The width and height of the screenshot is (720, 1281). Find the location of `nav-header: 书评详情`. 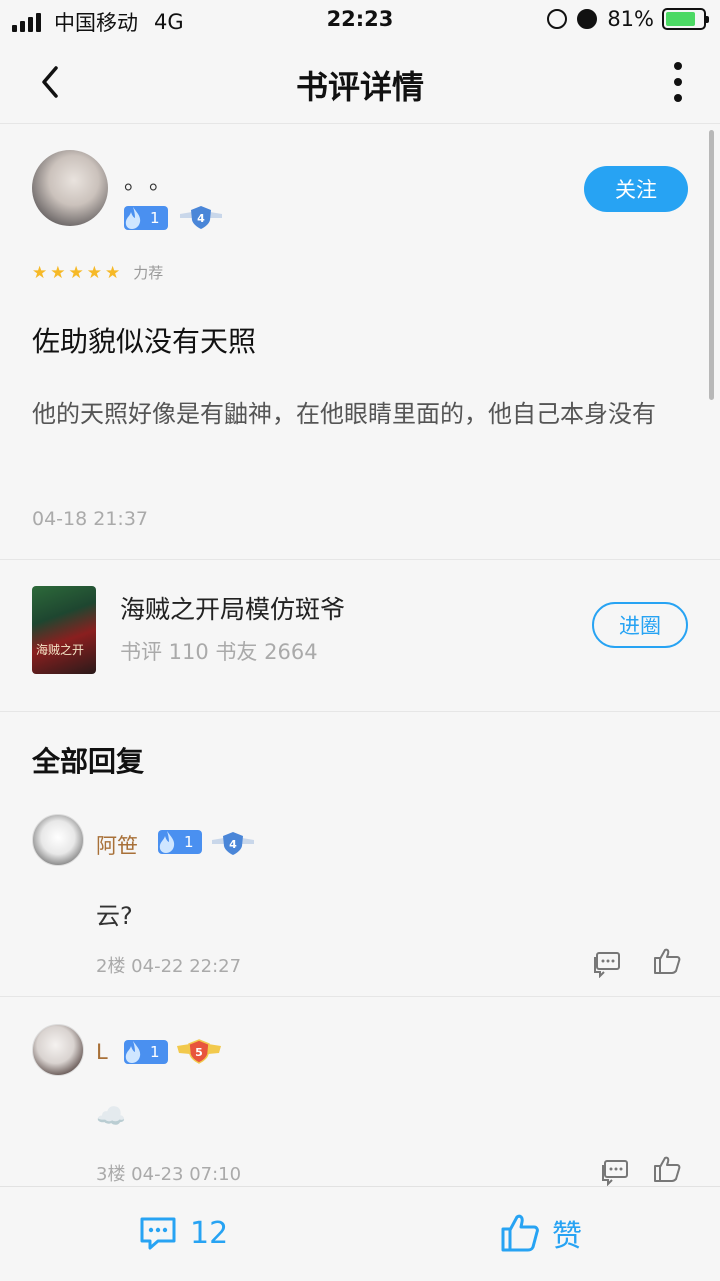

nav-header: 书评详情 is located at coordinates (360, 82).